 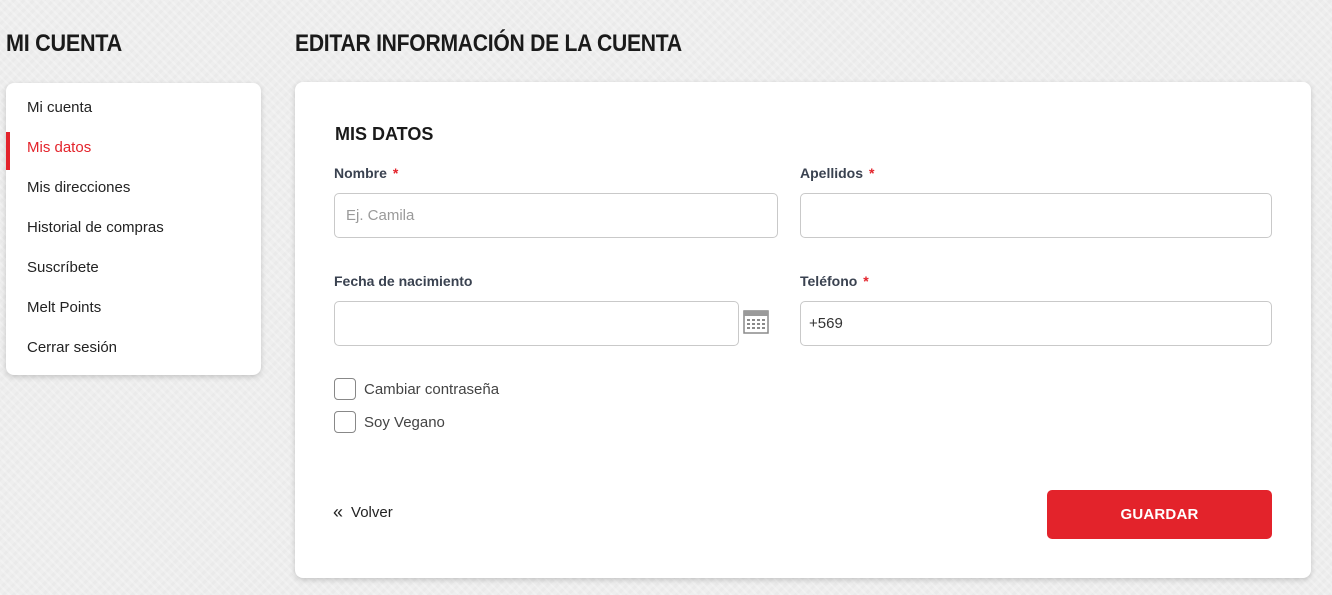 I want to click on sidebar-item-mi-cuenta: Mi cuenta, so click(x=133, y=110).